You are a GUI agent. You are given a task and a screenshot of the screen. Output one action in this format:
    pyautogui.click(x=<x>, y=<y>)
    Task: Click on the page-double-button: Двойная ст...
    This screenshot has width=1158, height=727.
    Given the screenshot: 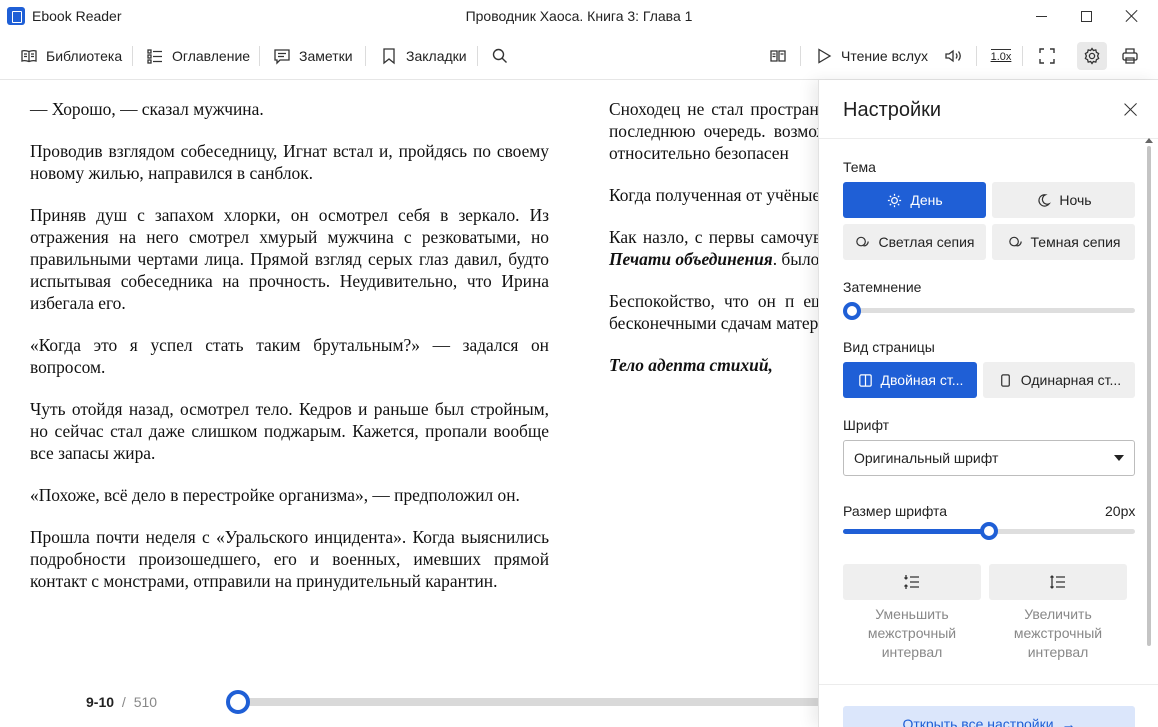 What is the action you would take?
    pyautogui.click(x=910, y=380)
    